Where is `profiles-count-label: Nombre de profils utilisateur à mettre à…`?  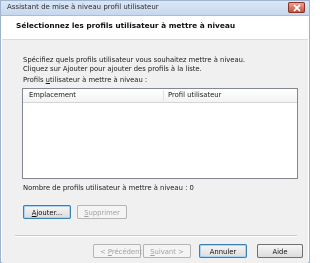
profiles-count-label: Nombre de profils utilisateur à mettre à… is located at coordinates (105, 188).